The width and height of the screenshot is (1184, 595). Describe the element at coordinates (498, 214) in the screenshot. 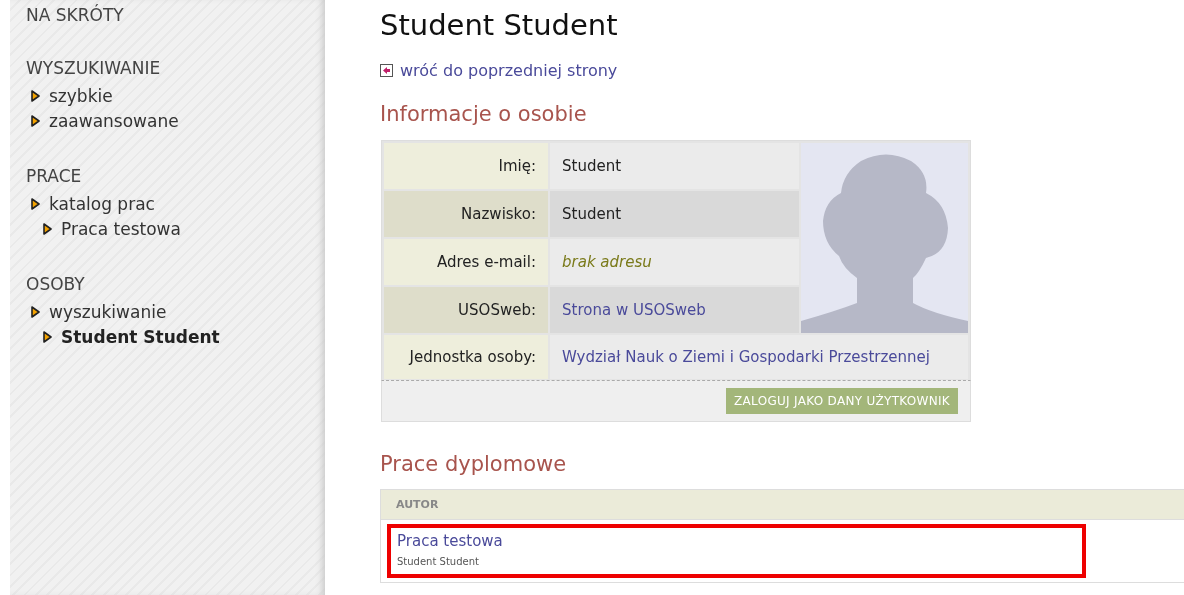

I see `field-label: Nazwisko:` at that location.